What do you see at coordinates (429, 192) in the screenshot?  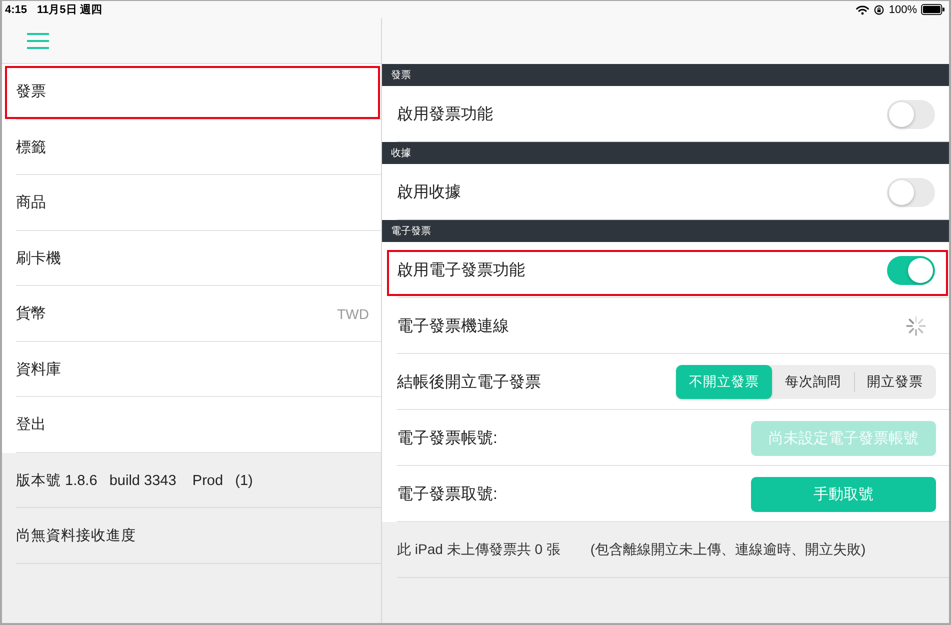 I see `setting-label: 啟用收據` at bounding box center [429, 192].